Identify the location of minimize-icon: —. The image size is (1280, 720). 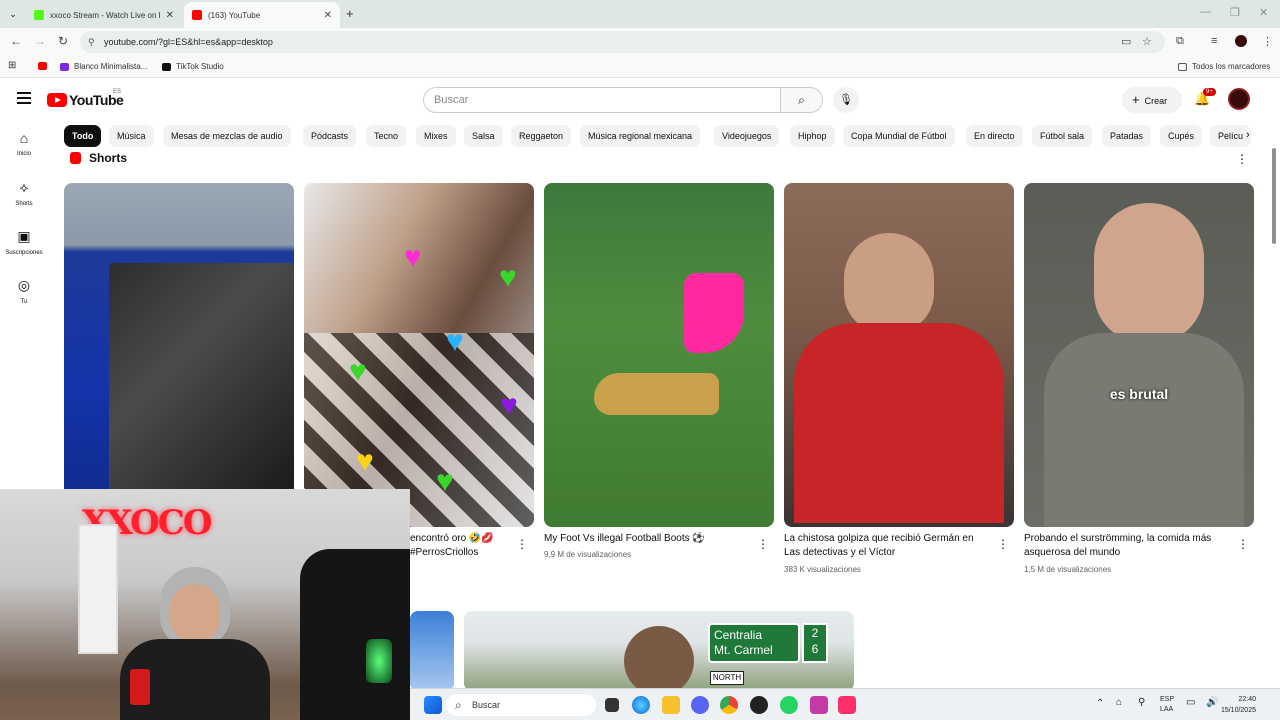
(1205, 12).